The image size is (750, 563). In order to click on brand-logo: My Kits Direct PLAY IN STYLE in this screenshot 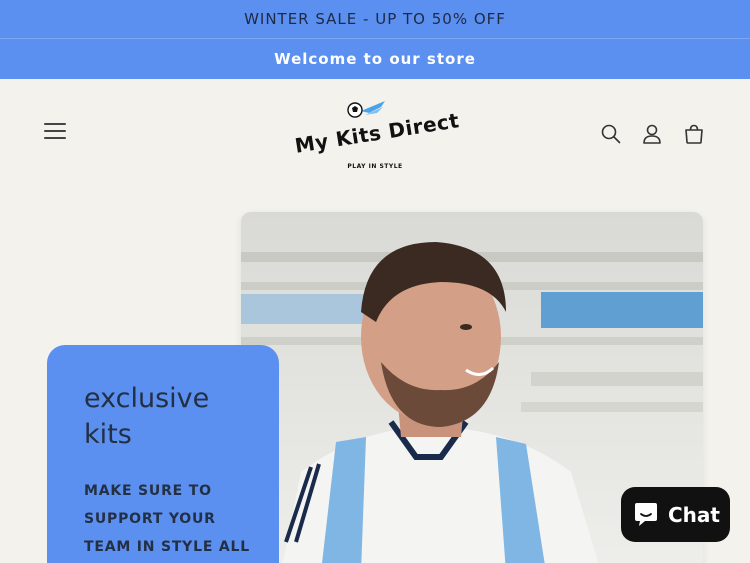, I will do `click(375, 135)`.